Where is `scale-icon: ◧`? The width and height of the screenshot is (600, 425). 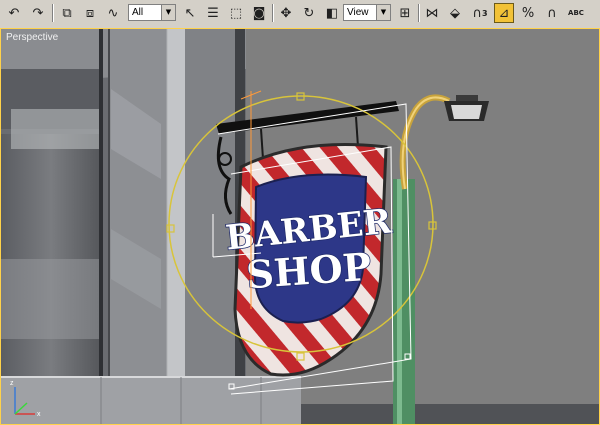 scale-icon: ◧ is located at coordinates (332, 13).